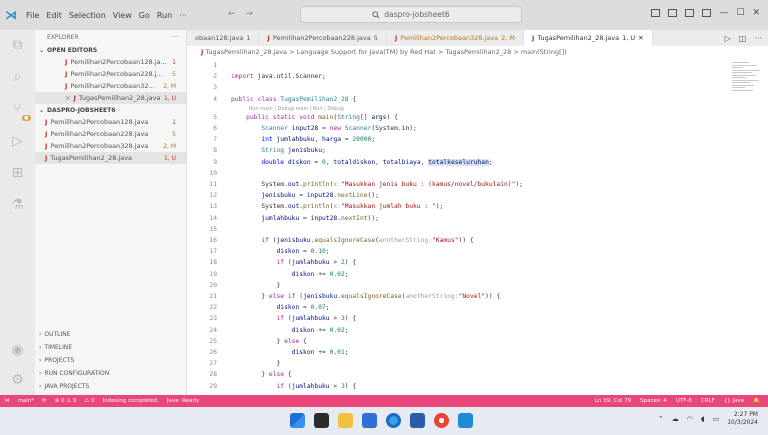  What do you see at coordinates (588, 38) in the screenshot?
I see `editor-tab: J TugasPemilihan2_28.java 1, U ✕` at bounding box center [588, 38].